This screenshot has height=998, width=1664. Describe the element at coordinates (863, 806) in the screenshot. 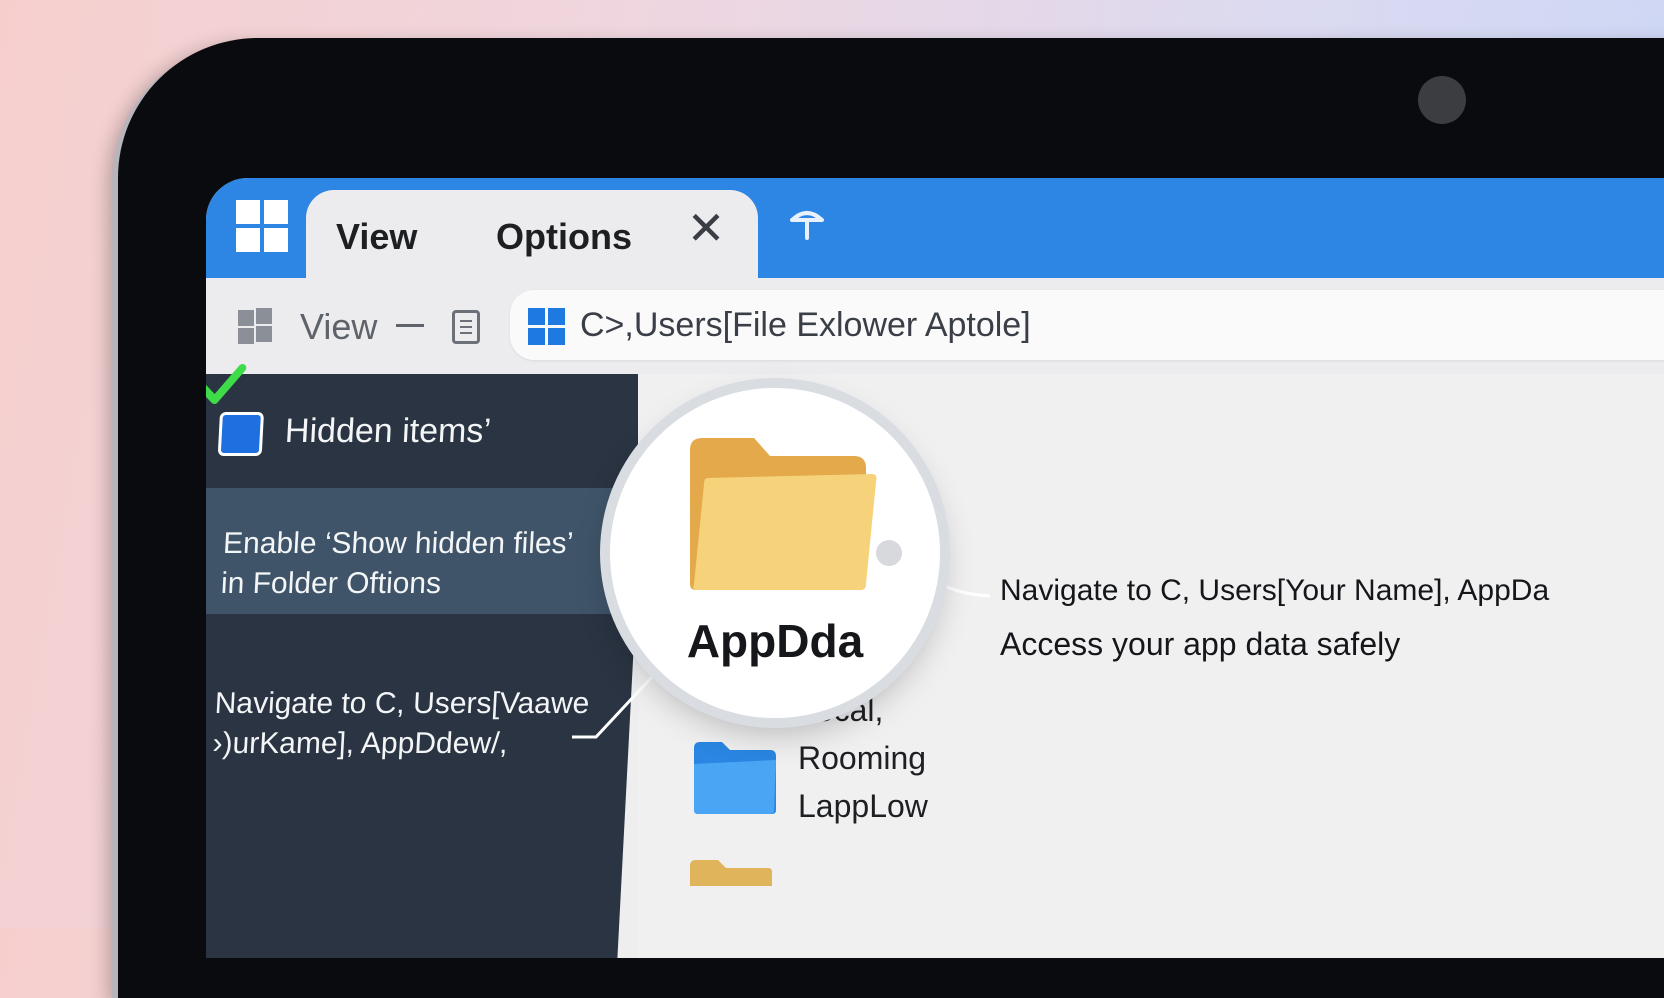

I see `folder-label: LappLow` at that location.